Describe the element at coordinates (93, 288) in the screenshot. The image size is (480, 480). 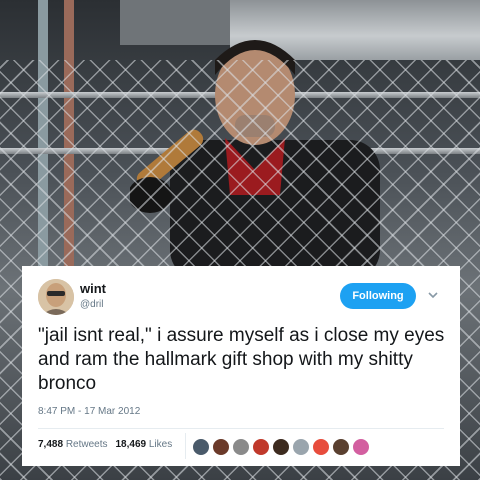
I see `display-name: wint` at that location.